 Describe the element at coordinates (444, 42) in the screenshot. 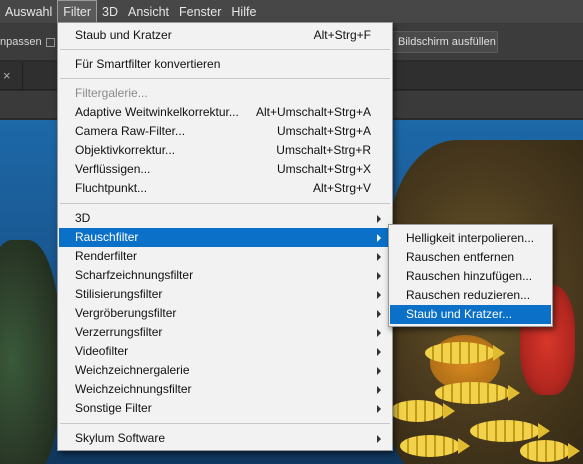

I see `fill-screen-button: Bildschirm ausfüllen` at that location.